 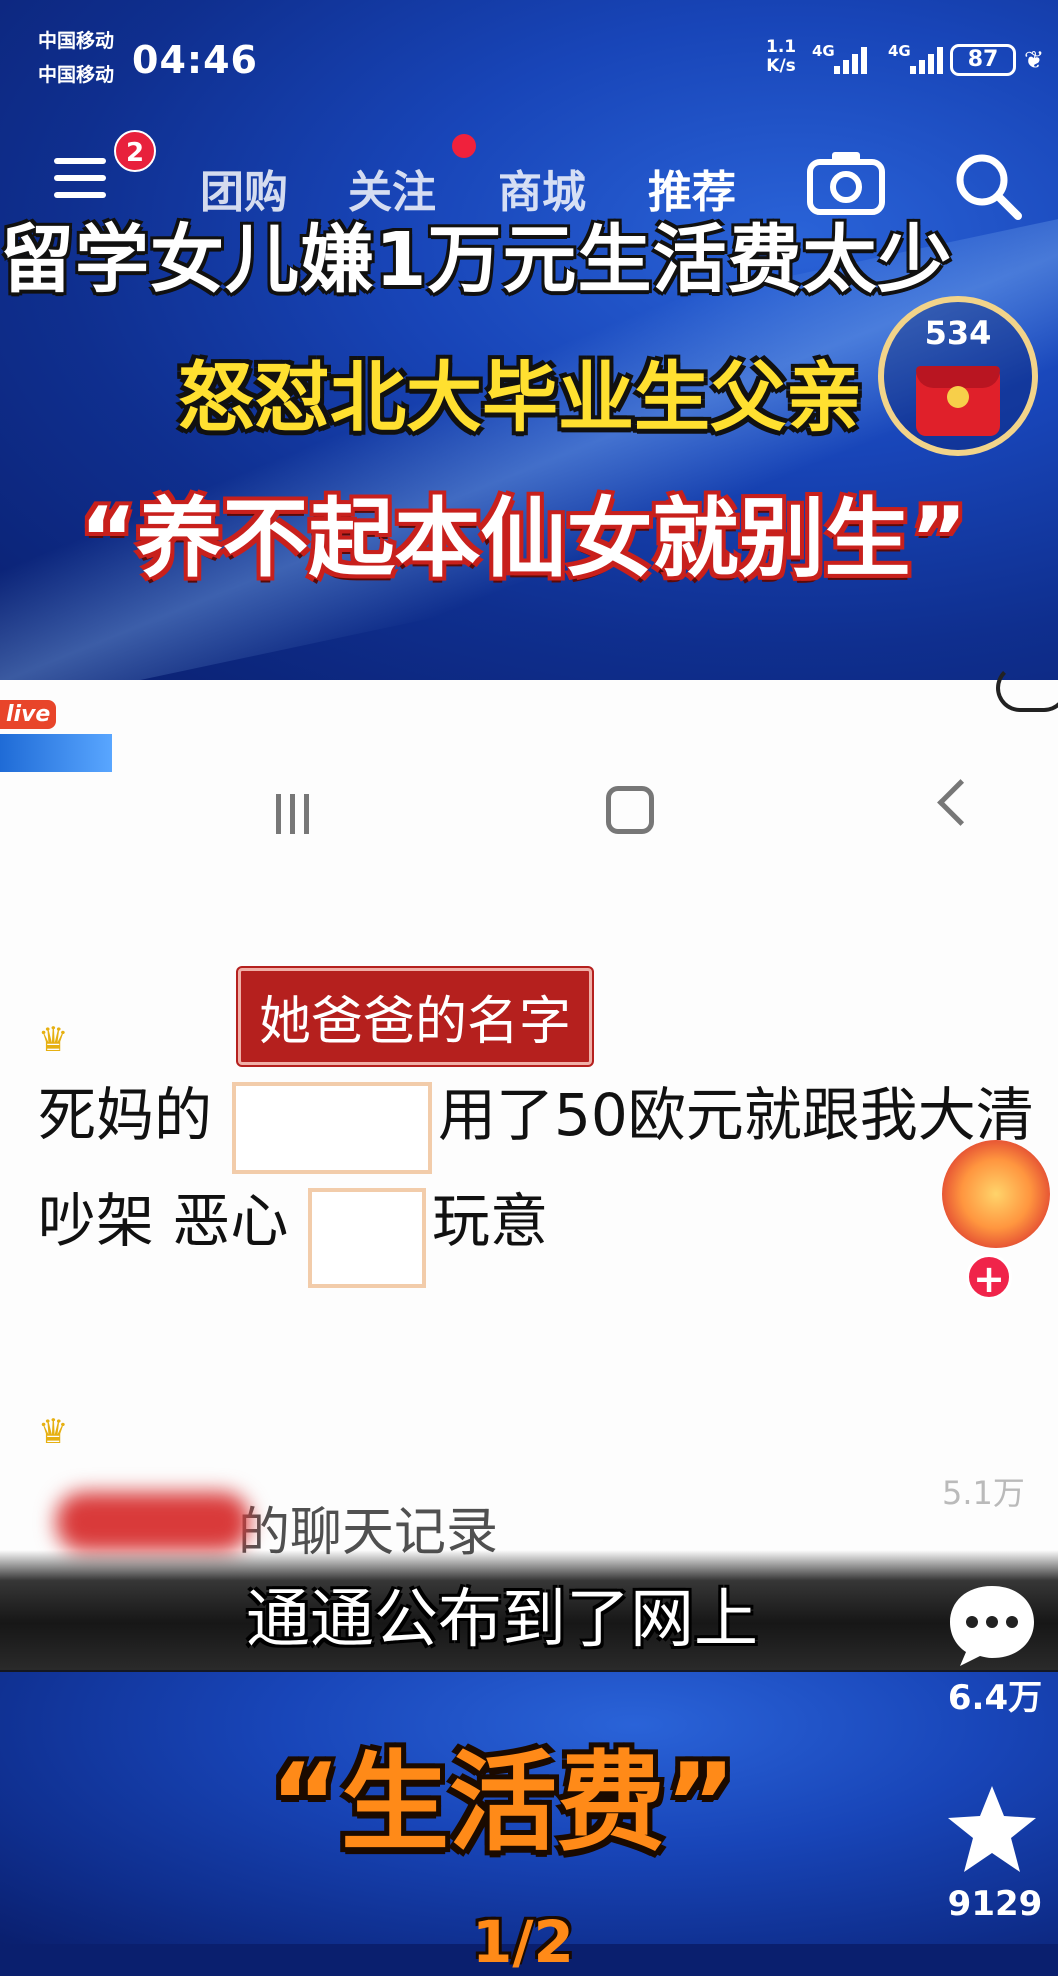 I want to click on video-headline-3: “养不起本仙女就别生”, so click(x=524, y=539).